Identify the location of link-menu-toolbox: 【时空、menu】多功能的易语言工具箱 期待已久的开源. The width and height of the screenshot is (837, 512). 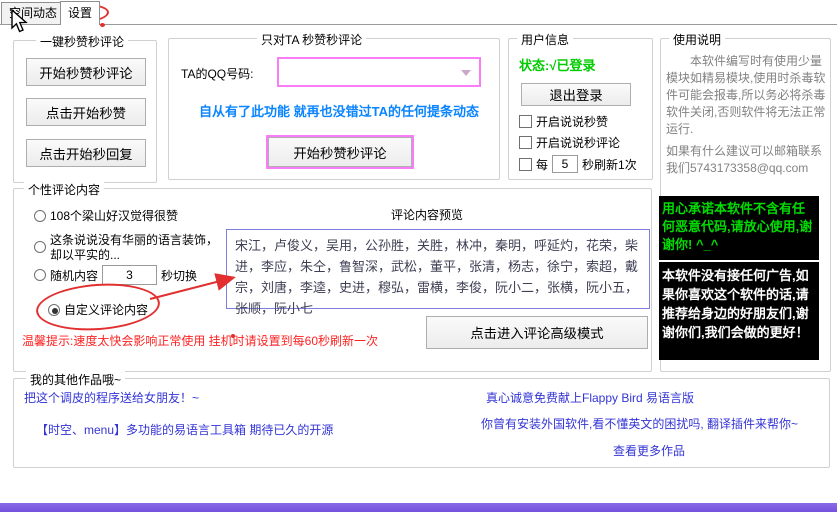
(184, 429).